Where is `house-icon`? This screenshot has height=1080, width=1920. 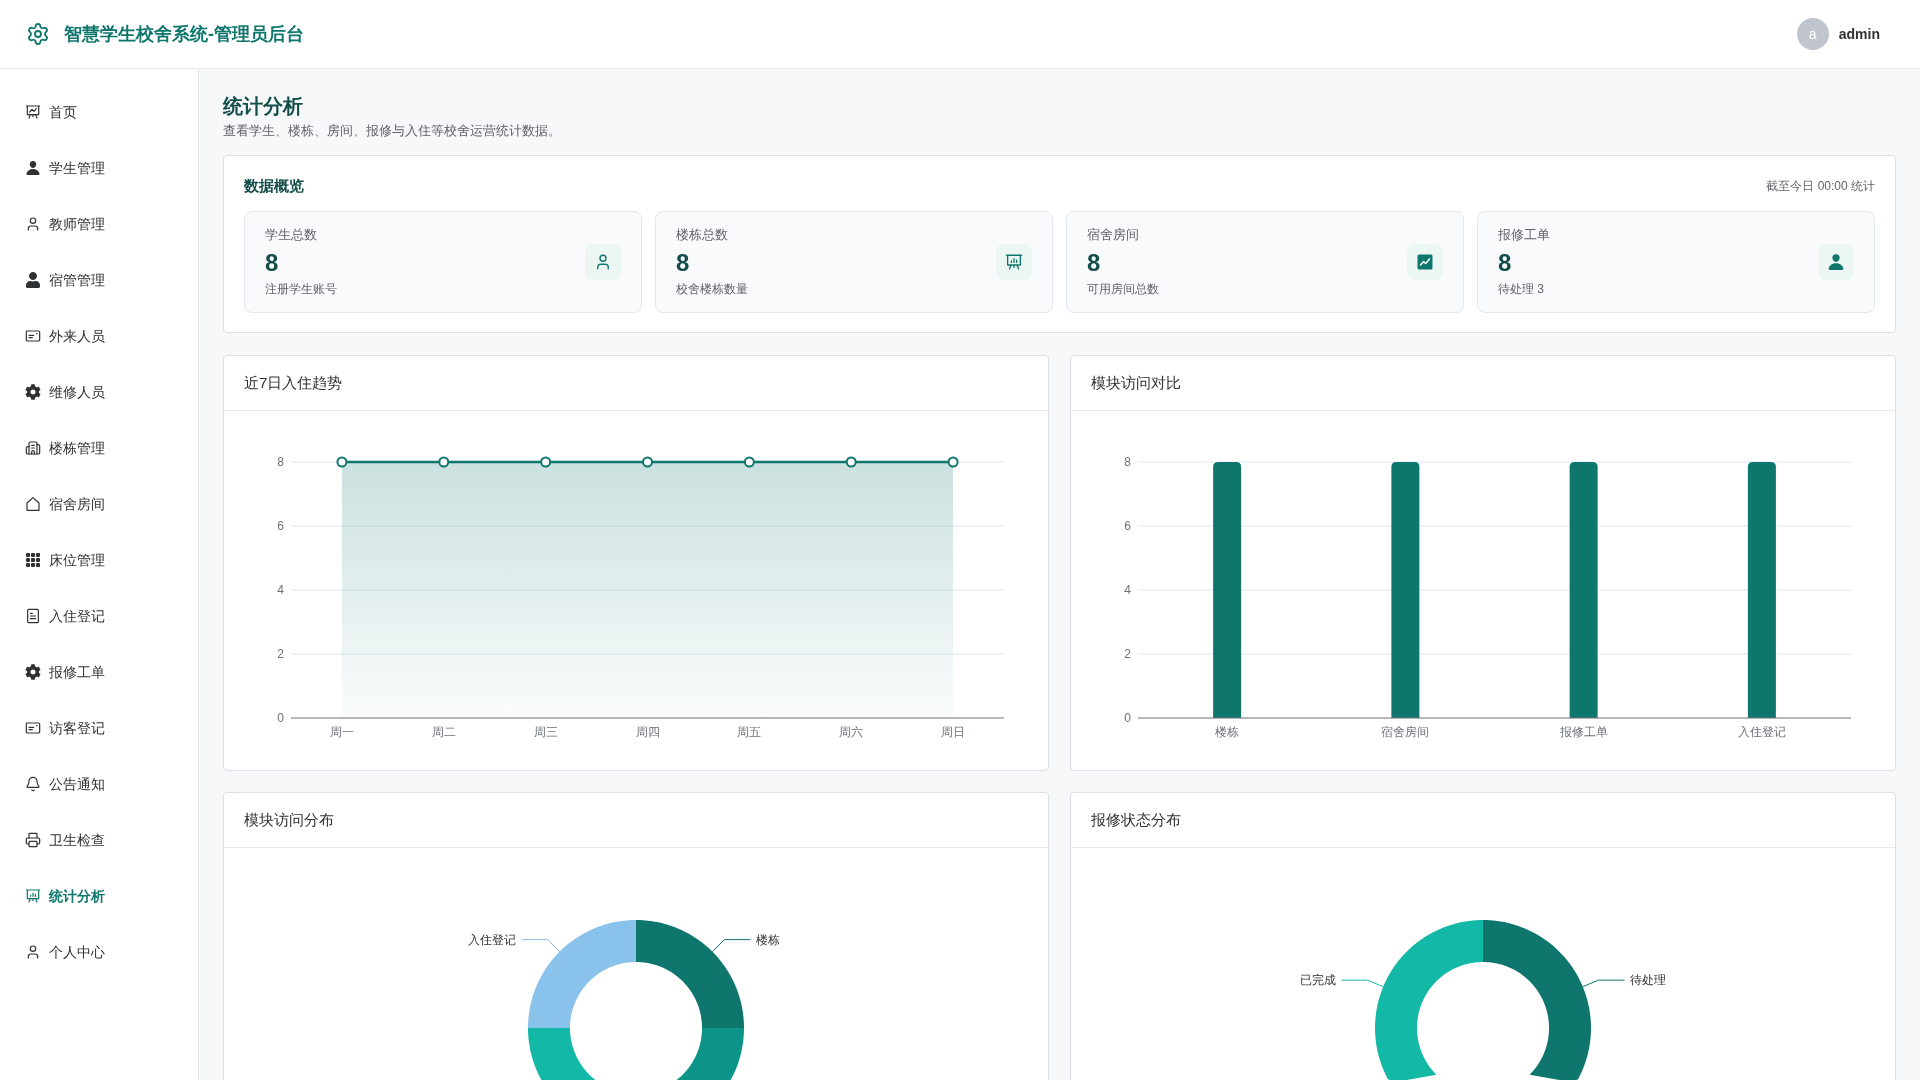 house-icon is located at coordinates (33, 504).